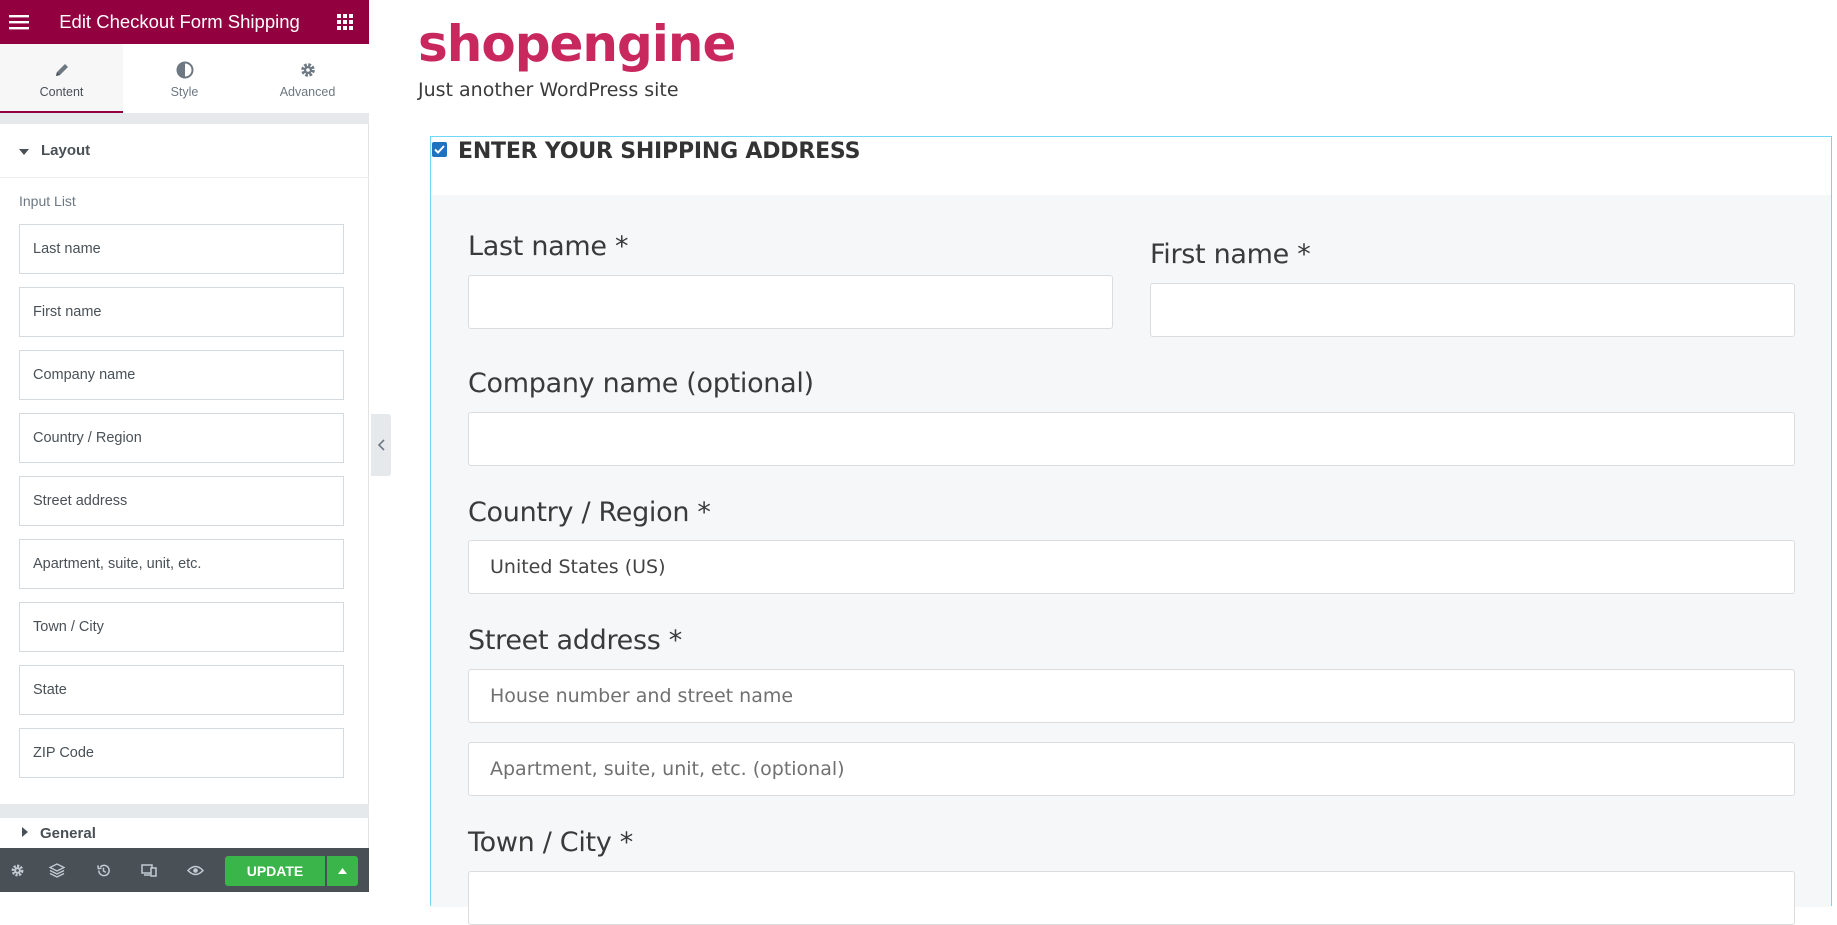 Image resolution: width=1837 pixels, height=925 pixels. What do you see at coordinates (589, 512) in the screenshot?
I see `country-label: Country / Region *` at bounding box center [589, 512].